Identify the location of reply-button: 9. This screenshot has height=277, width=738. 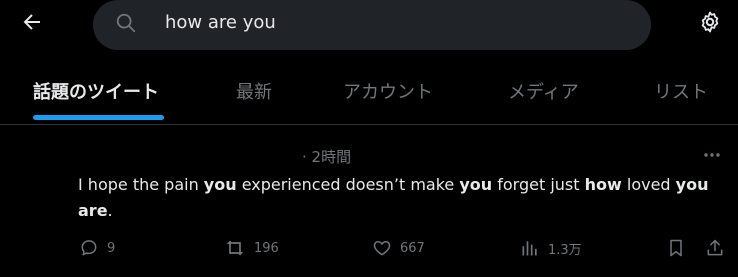
(97, 248).